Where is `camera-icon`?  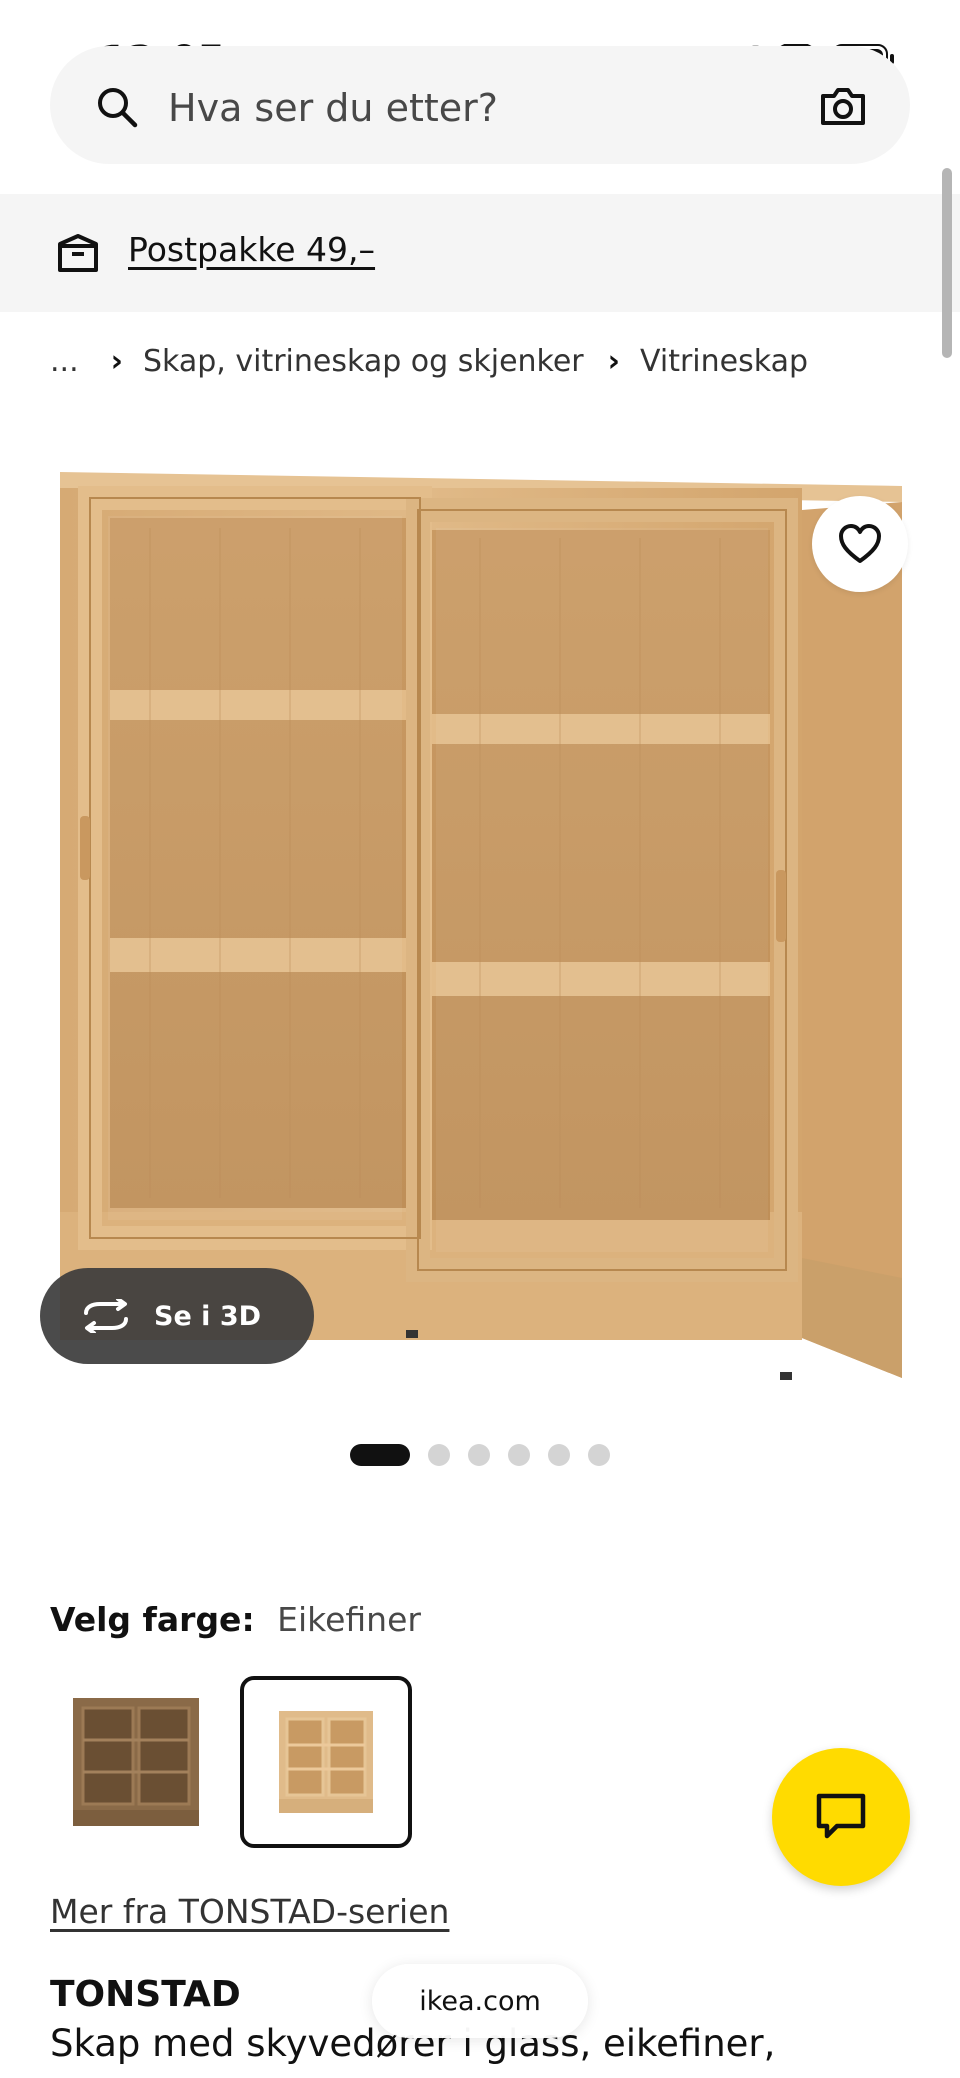 camera-icon is located at coordinates (843, 106).